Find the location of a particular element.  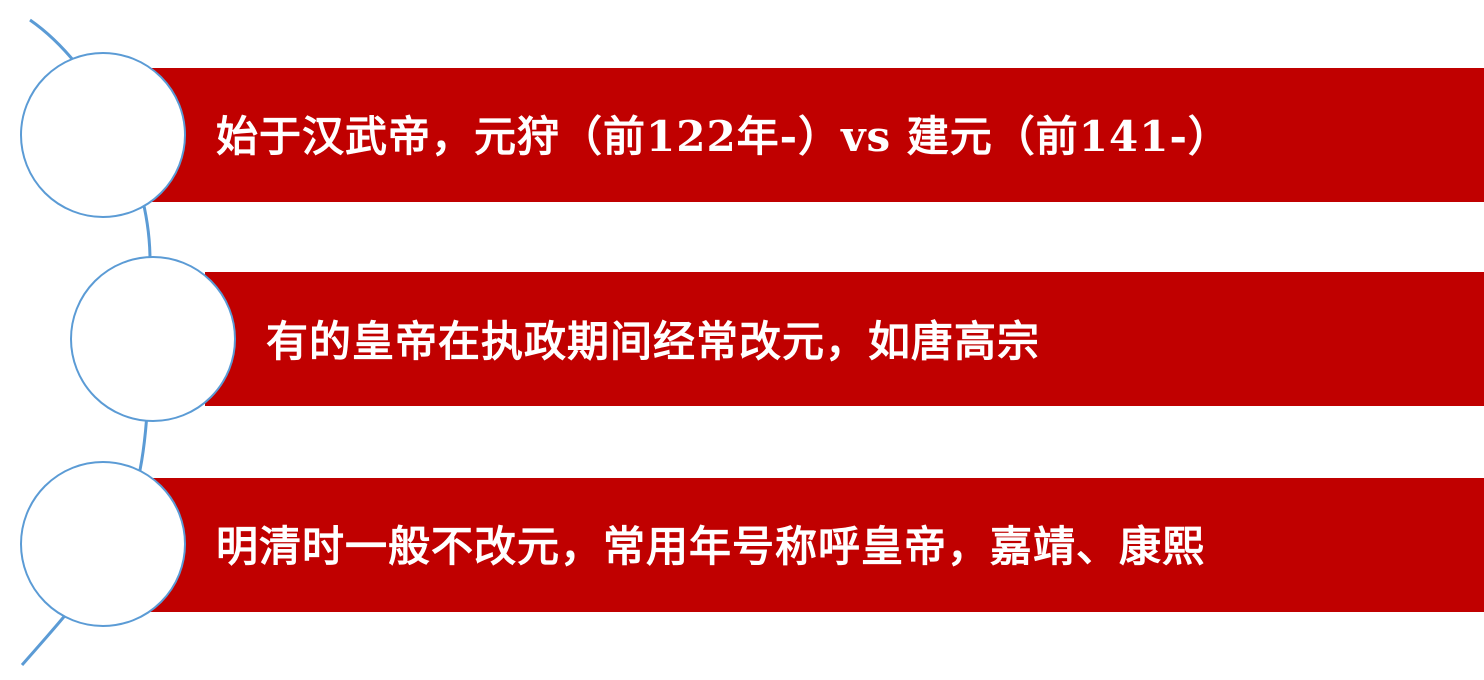

item-text-3: 明清时一般不改元，常用年号称呼皇帝，嘉靖、康熙 is located at coordinates (711, 546).